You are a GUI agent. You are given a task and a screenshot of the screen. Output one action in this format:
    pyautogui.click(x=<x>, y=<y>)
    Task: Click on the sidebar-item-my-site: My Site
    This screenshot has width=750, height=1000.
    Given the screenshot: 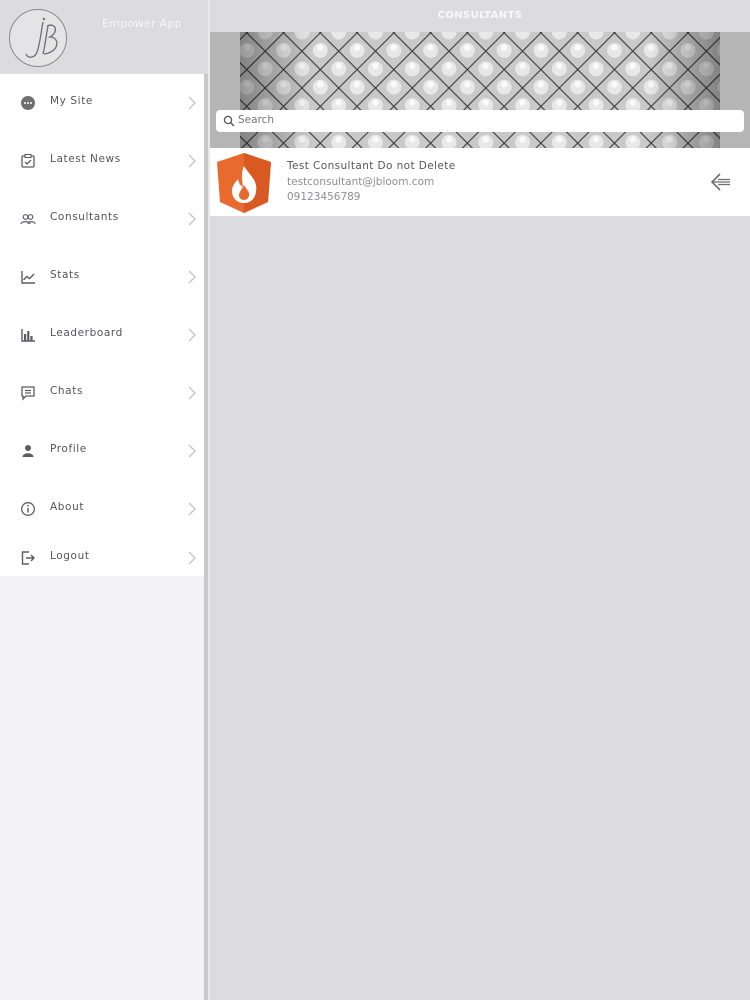 What is the action you would take?
    pyautogui.click(x=102, y=103)
    